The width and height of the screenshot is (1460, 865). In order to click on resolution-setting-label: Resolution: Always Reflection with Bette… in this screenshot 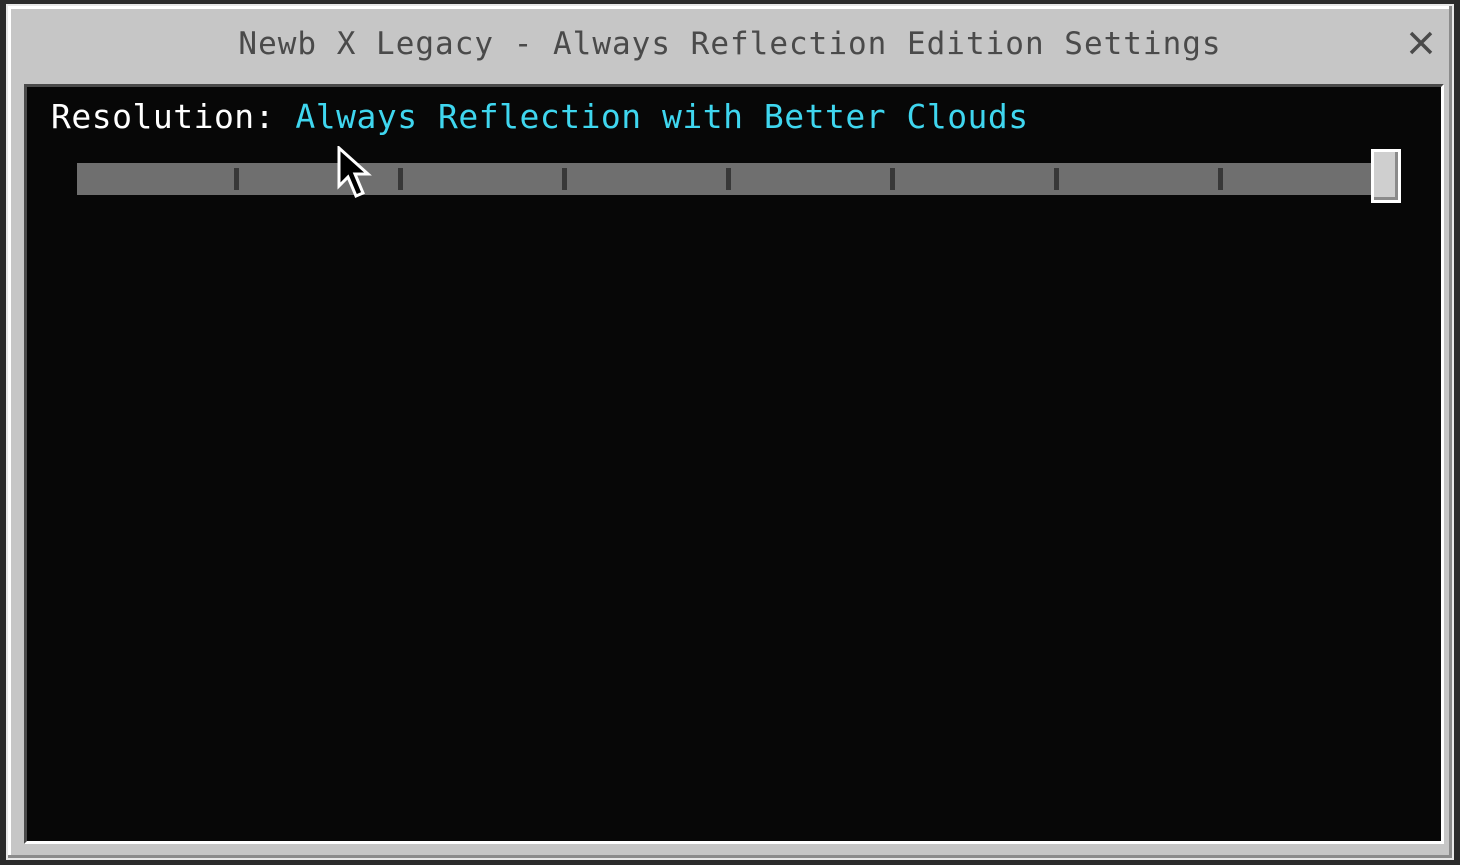, I will do `click(540, 116)`.